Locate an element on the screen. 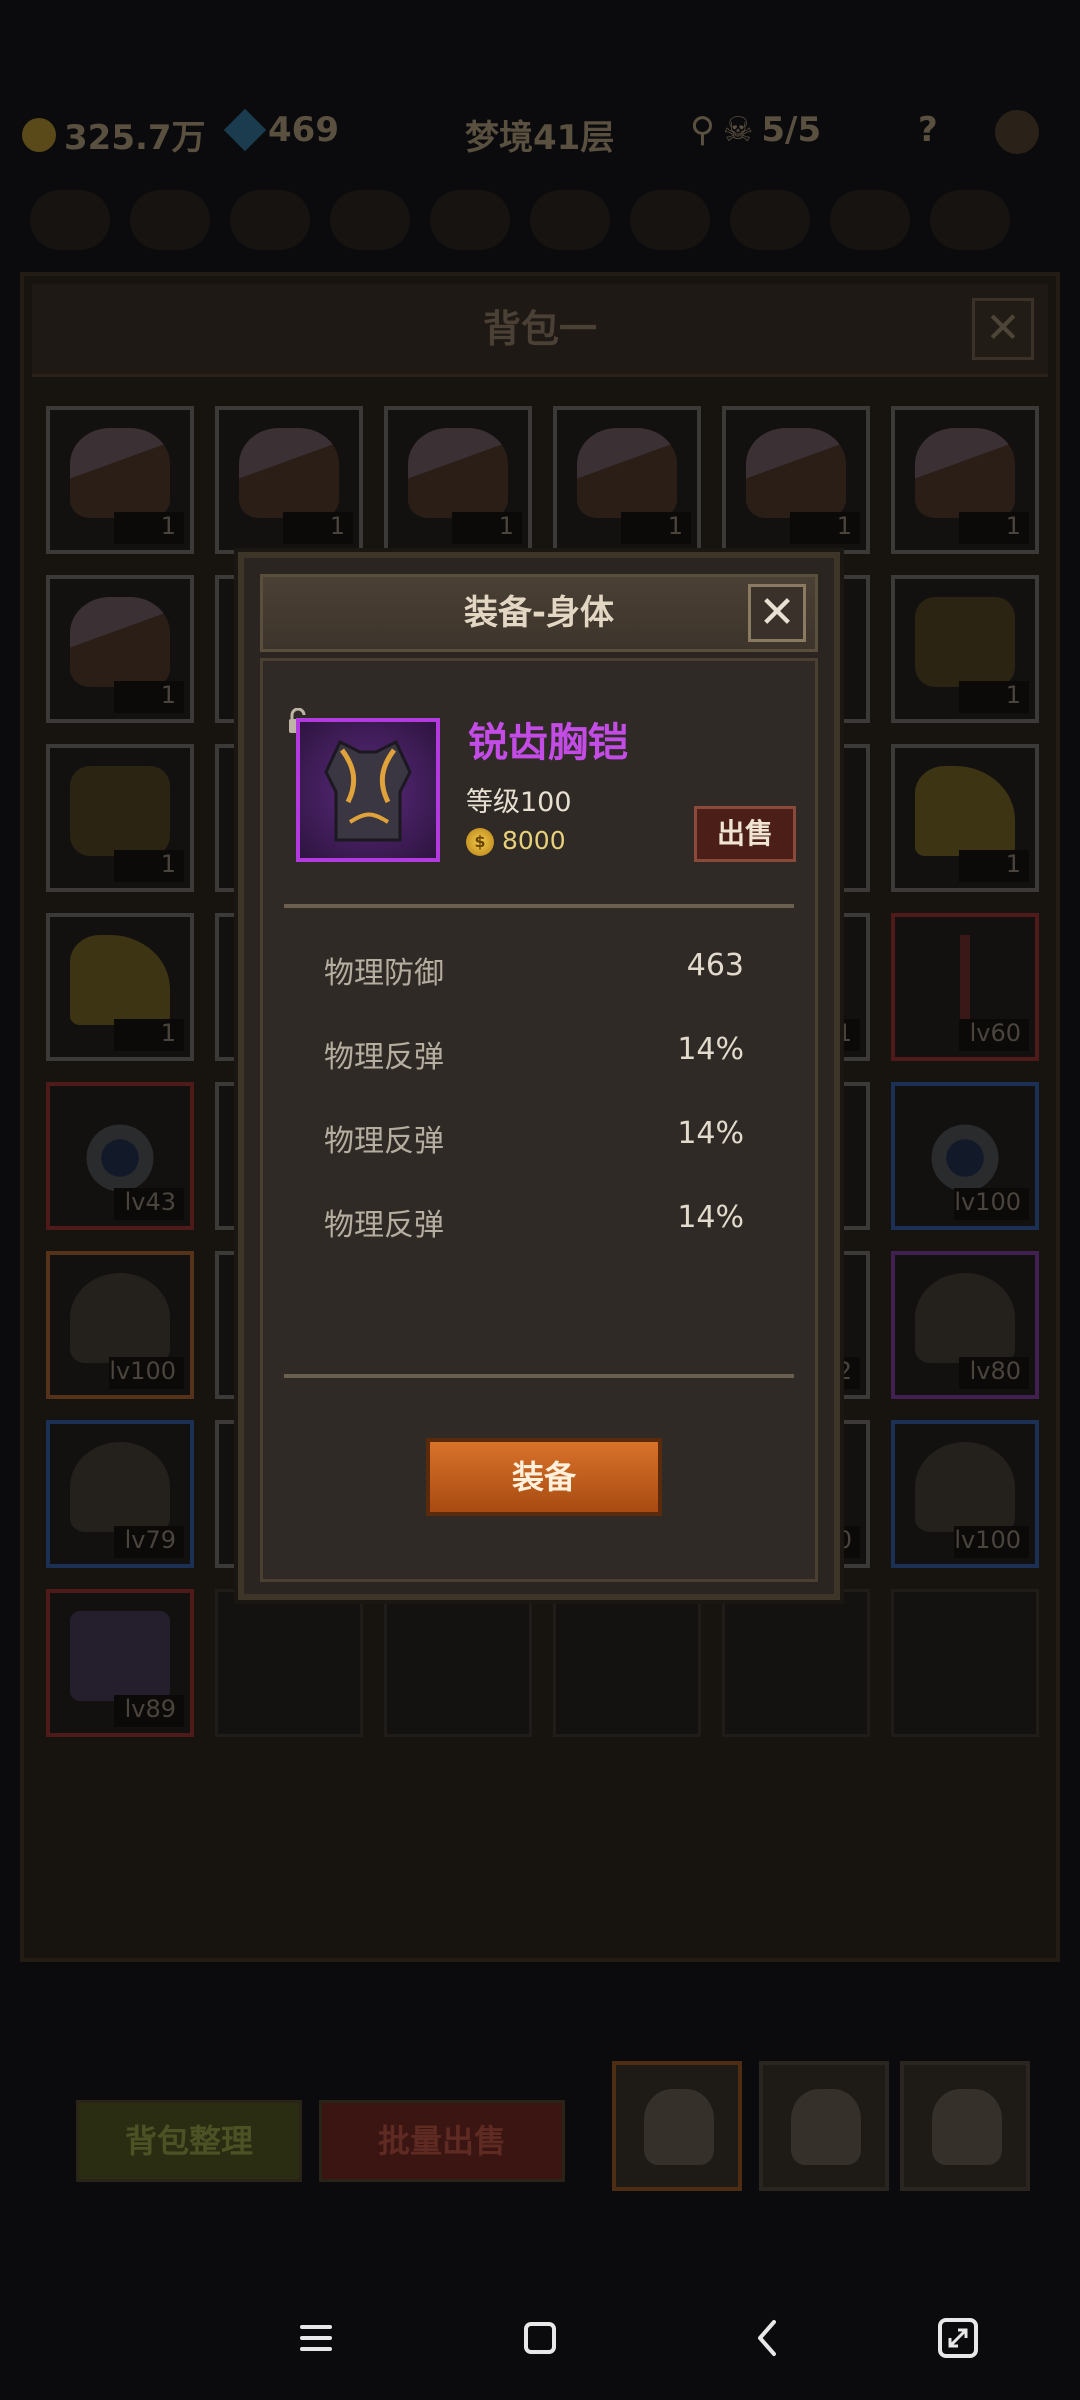  key-icon: ⚲ is located at coordinates (702, 130).